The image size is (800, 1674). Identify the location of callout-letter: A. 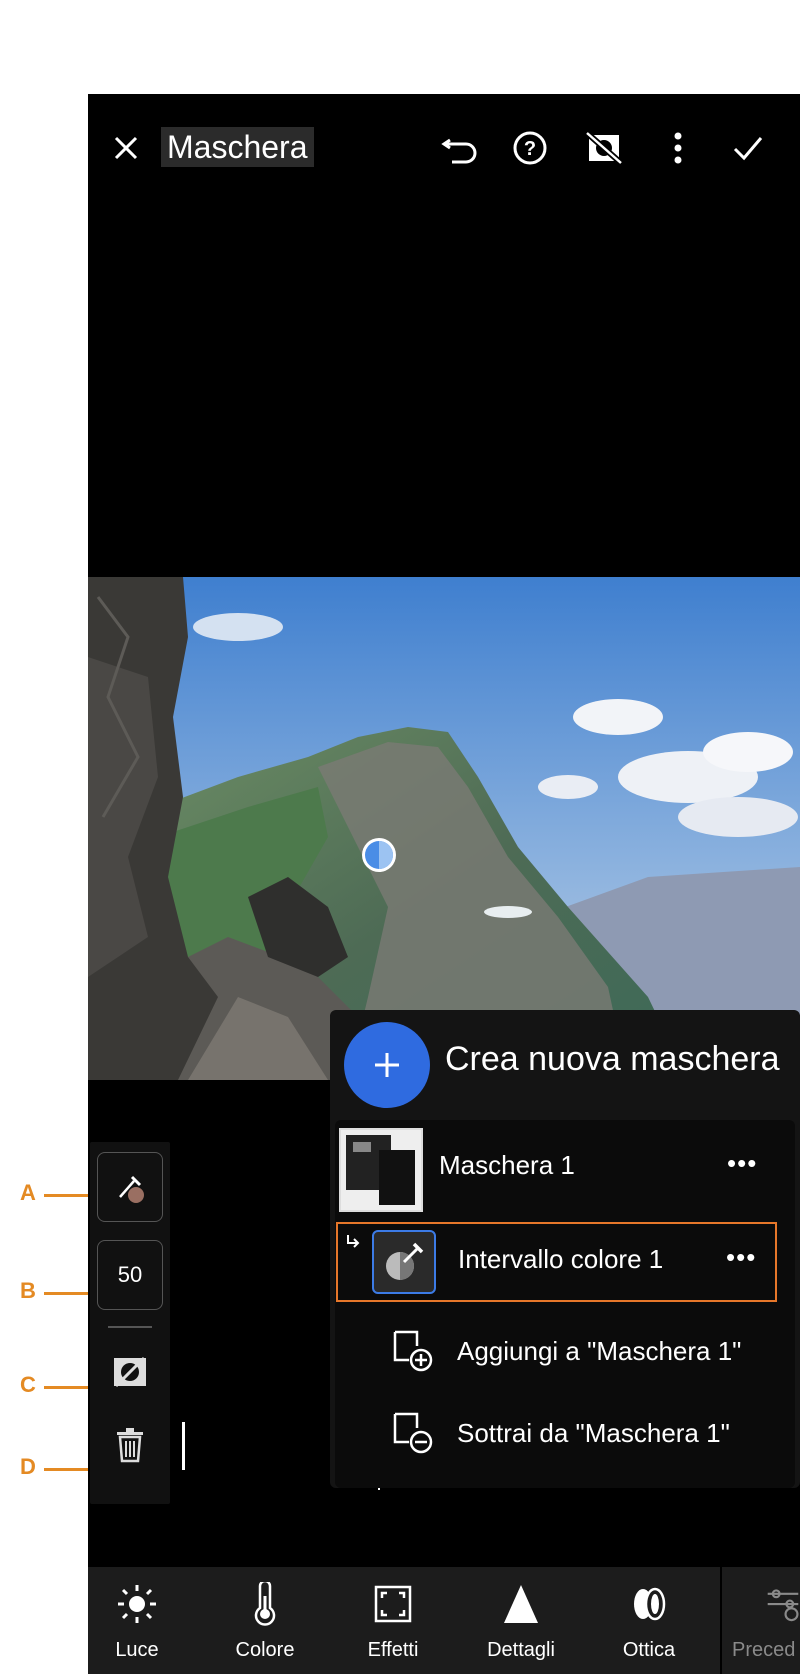
(28, 1192).